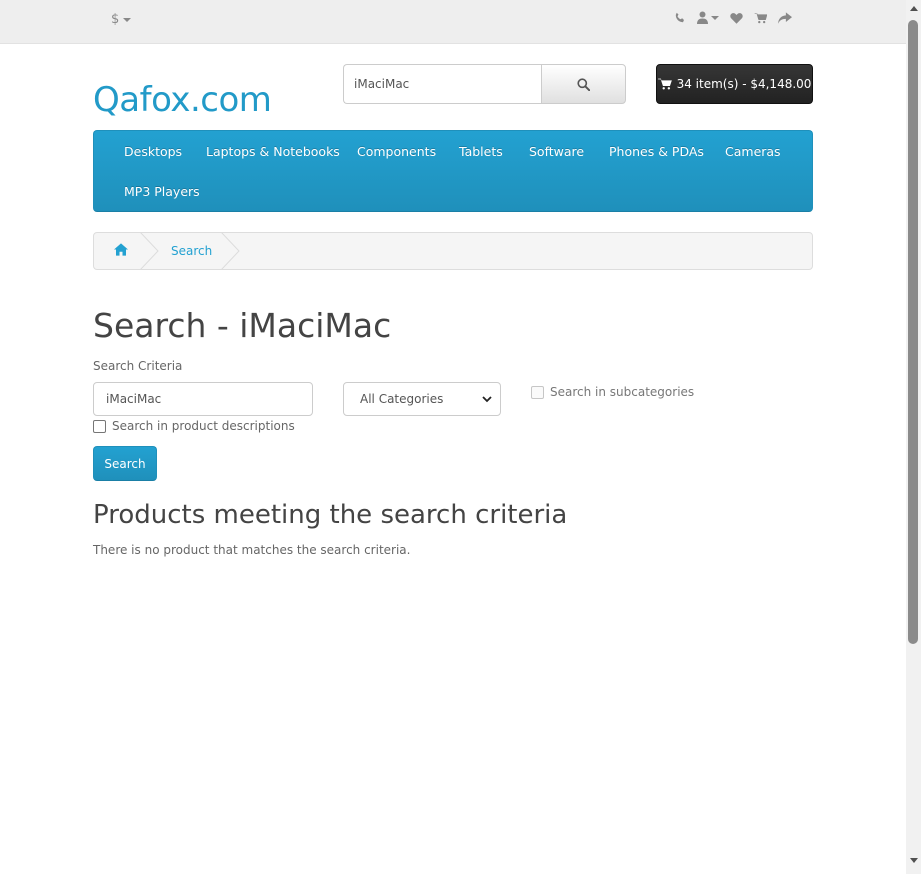 The image size is (921, 874). I want to click on menu-item-tablets: Tablets, so click(481, 151).